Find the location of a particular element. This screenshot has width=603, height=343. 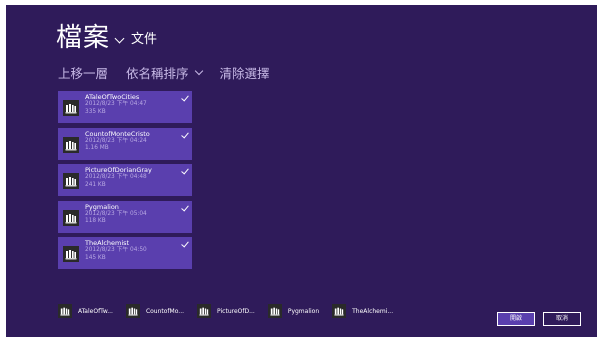

command-bar: 上移一層 依名稱排序 清除選擇 is located at coordinates (164, 72).